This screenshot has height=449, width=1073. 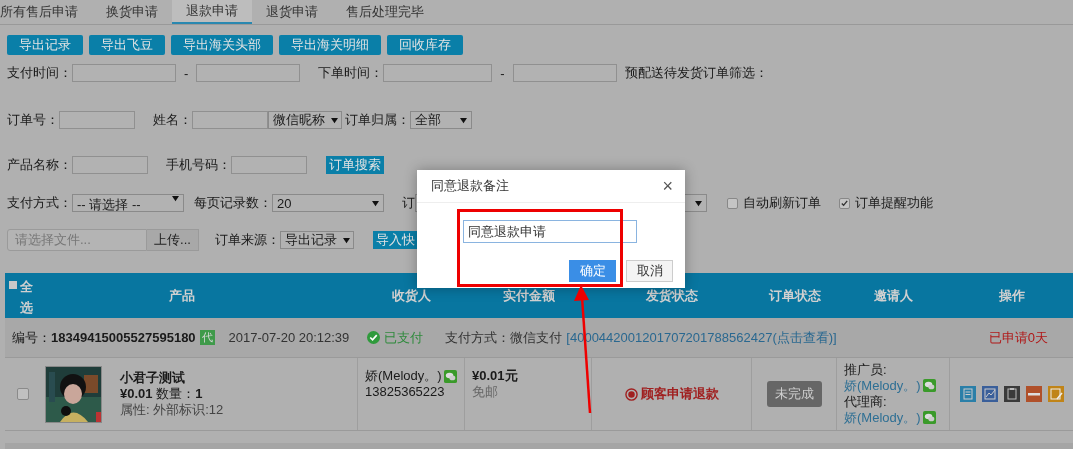 I want to click on agent-badge: 代, so click(x=207, y=337).